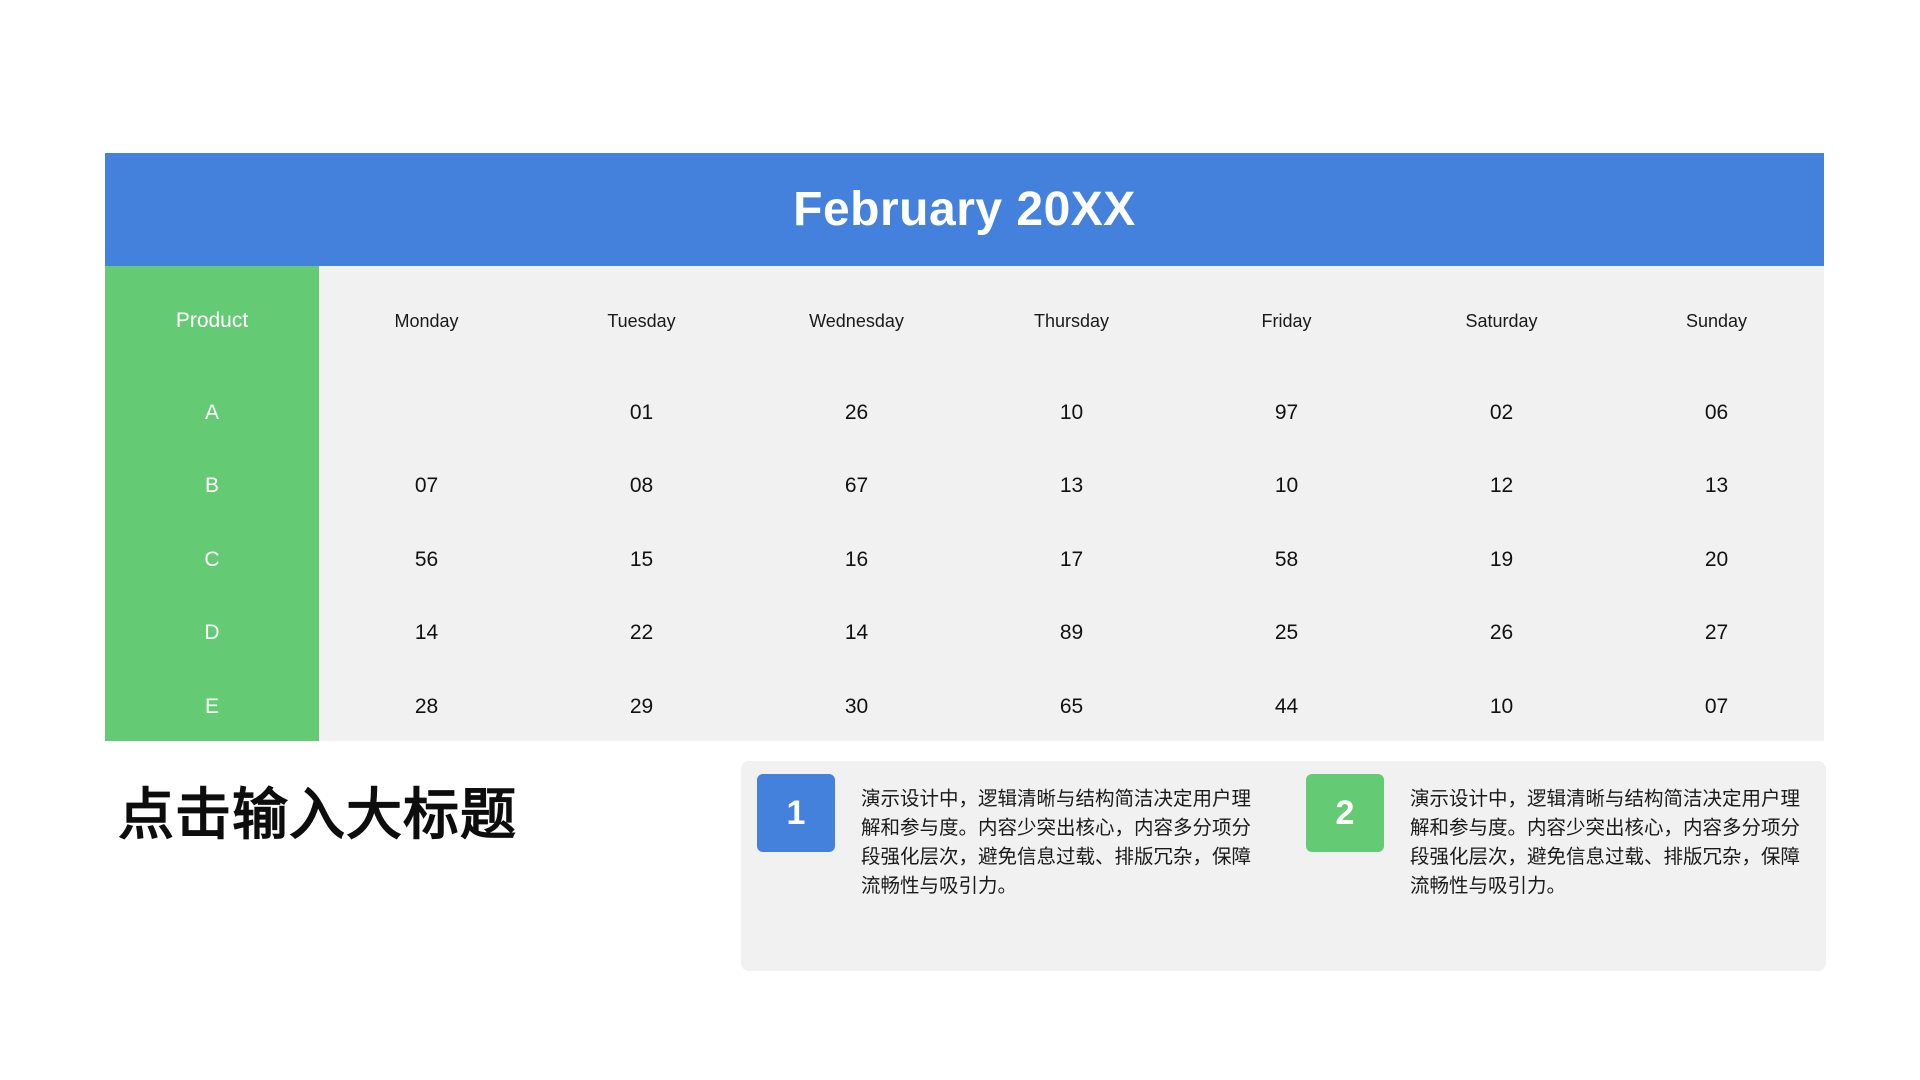 This screenshot has width=1920, height=1080. Describe the element at coordinates (1286, 559) in the screenshot. I see `table-cell: 58` at that location.